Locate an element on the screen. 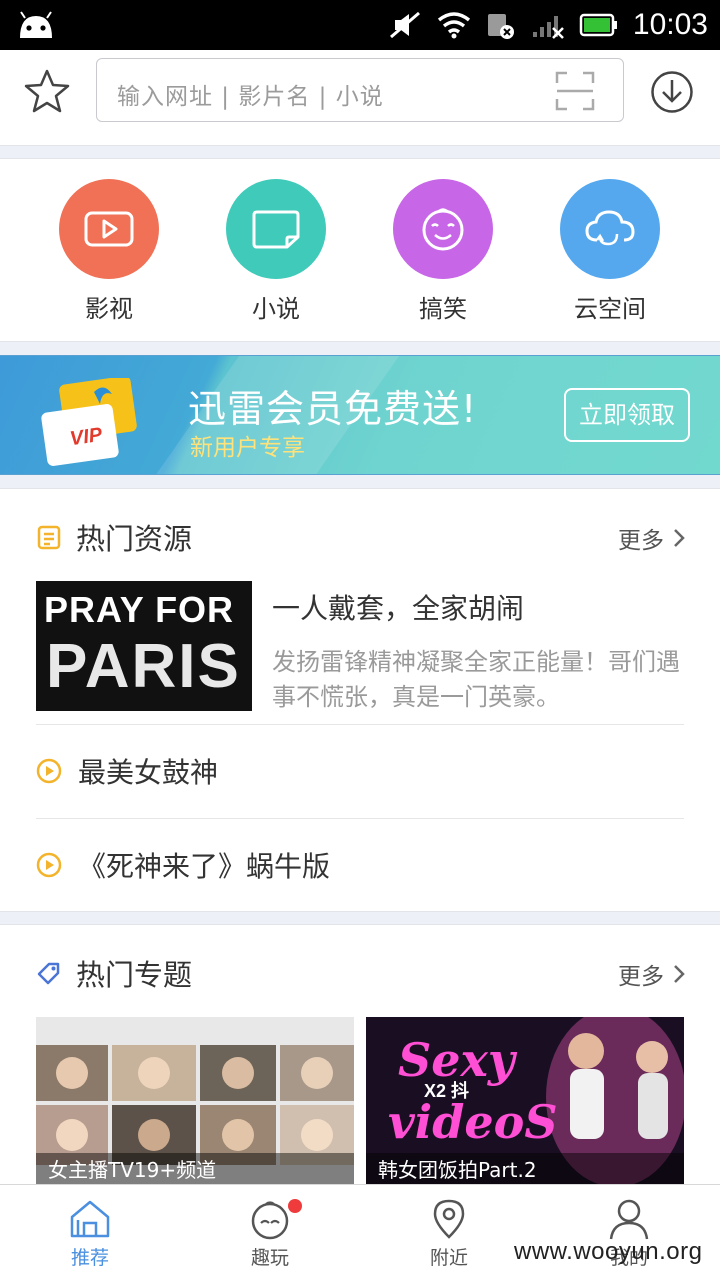 The image size is (720, 1280). thumbnail-text-line2: PARIS is located at coordinates (143, 666).